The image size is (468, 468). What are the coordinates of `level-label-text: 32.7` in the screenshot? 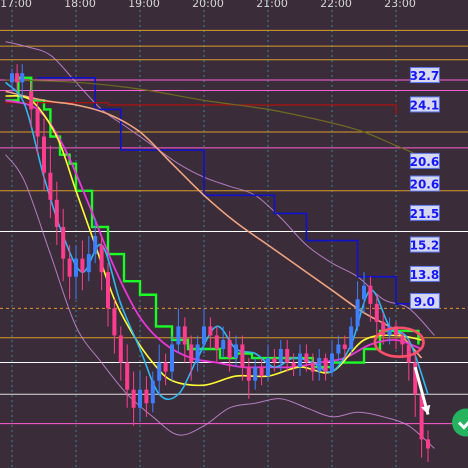 It's located at (425, 76).